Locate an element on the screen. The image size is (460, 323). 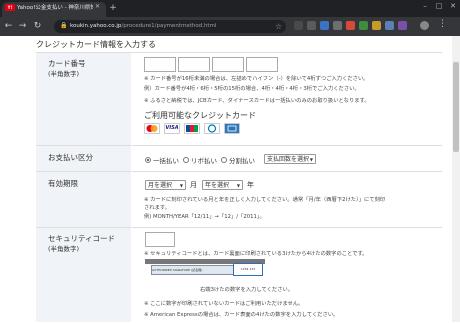
installment-count-value: 支払回数を選択 is located at coordinates (288, 159).